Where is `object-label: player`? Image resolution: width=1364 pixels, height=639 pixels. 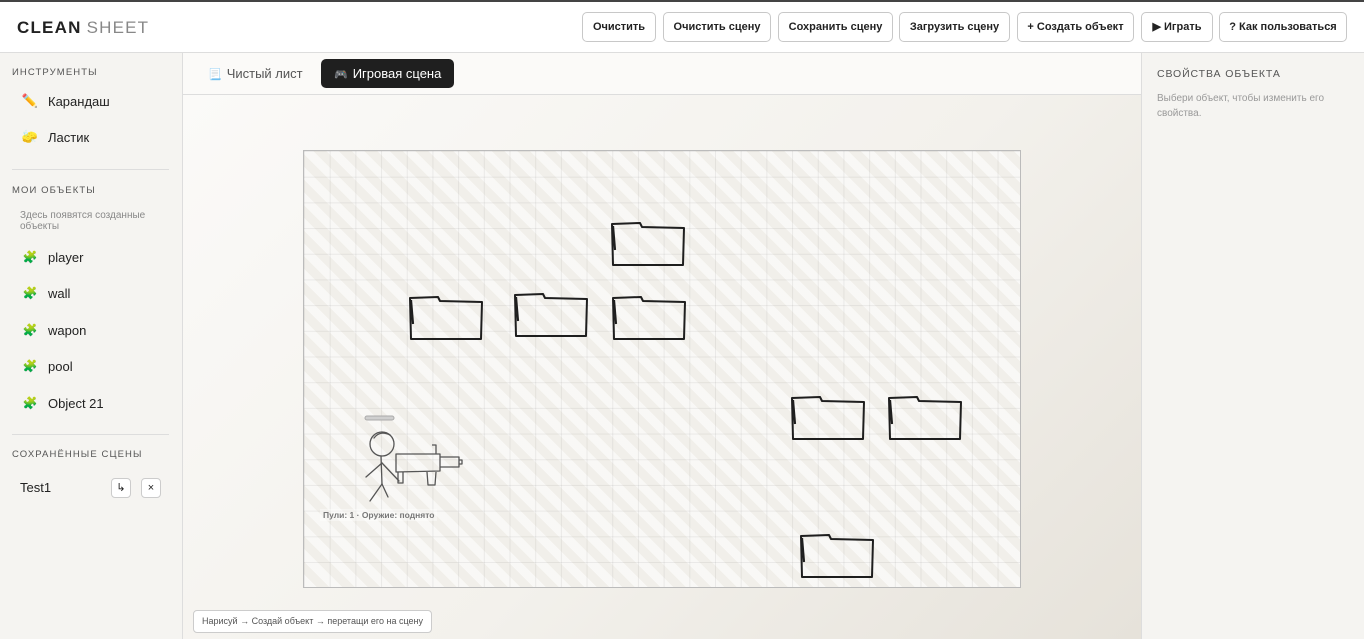
object-label: player is located at coordinates (66, 257).